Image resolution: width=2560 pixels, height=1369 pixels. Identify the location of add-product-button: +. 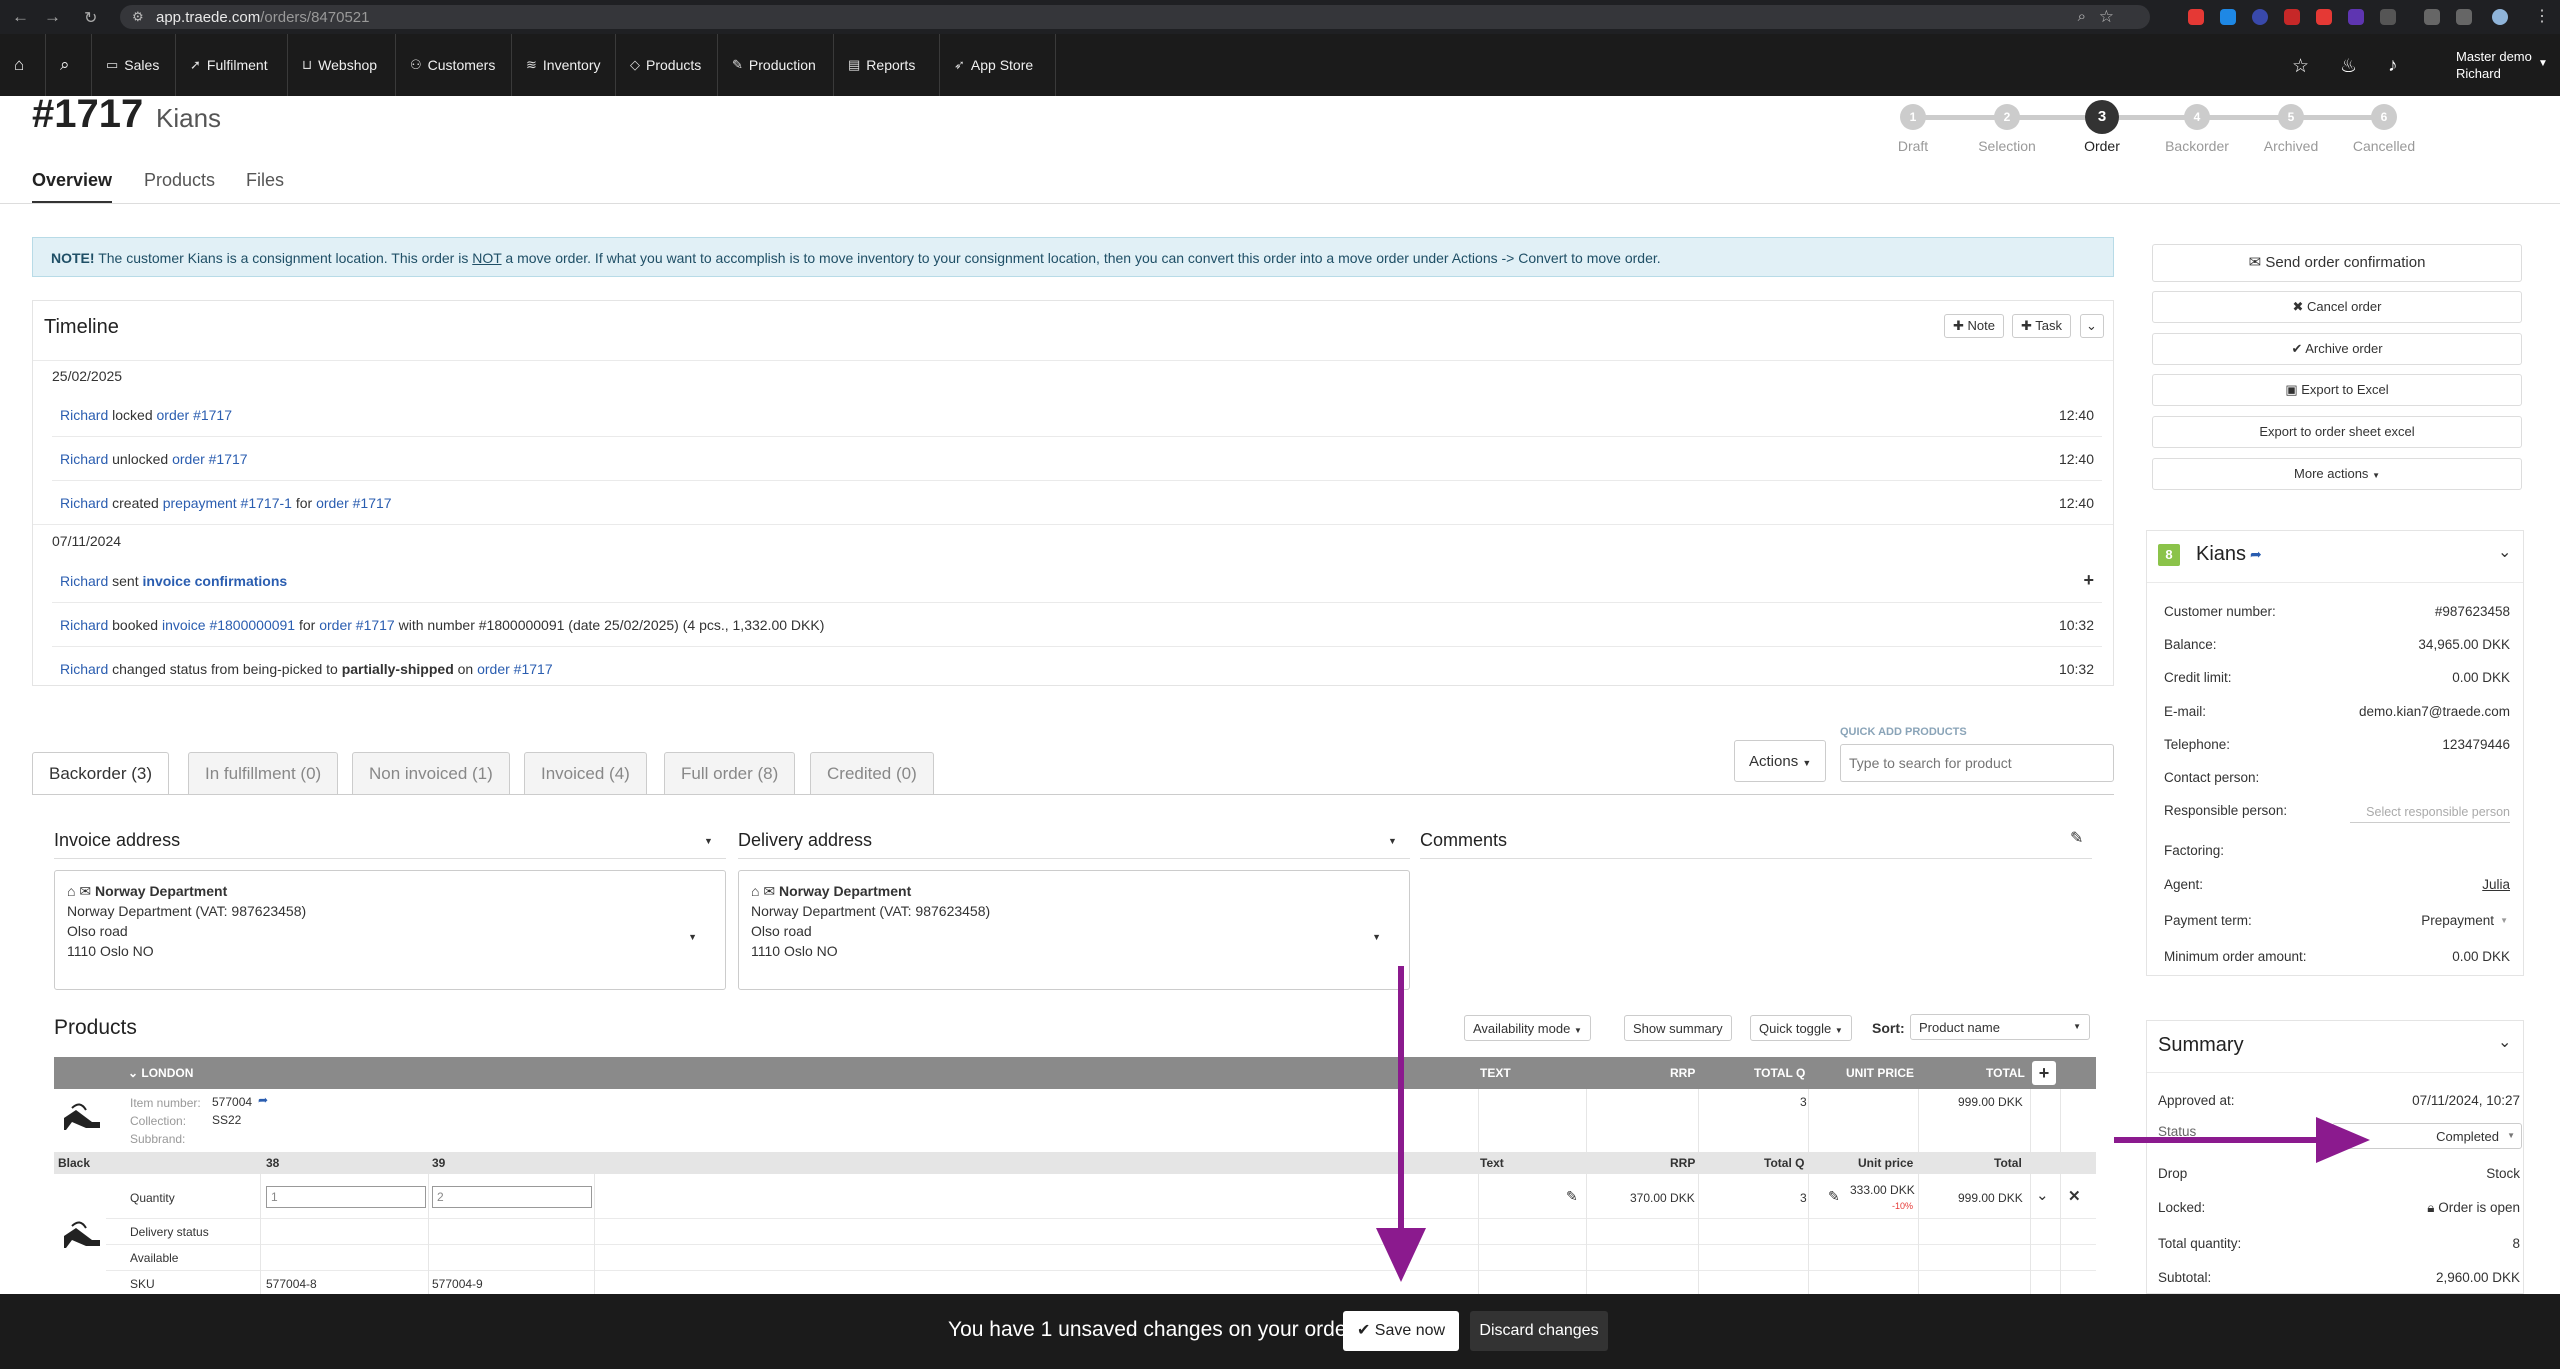
(2044, 1073).